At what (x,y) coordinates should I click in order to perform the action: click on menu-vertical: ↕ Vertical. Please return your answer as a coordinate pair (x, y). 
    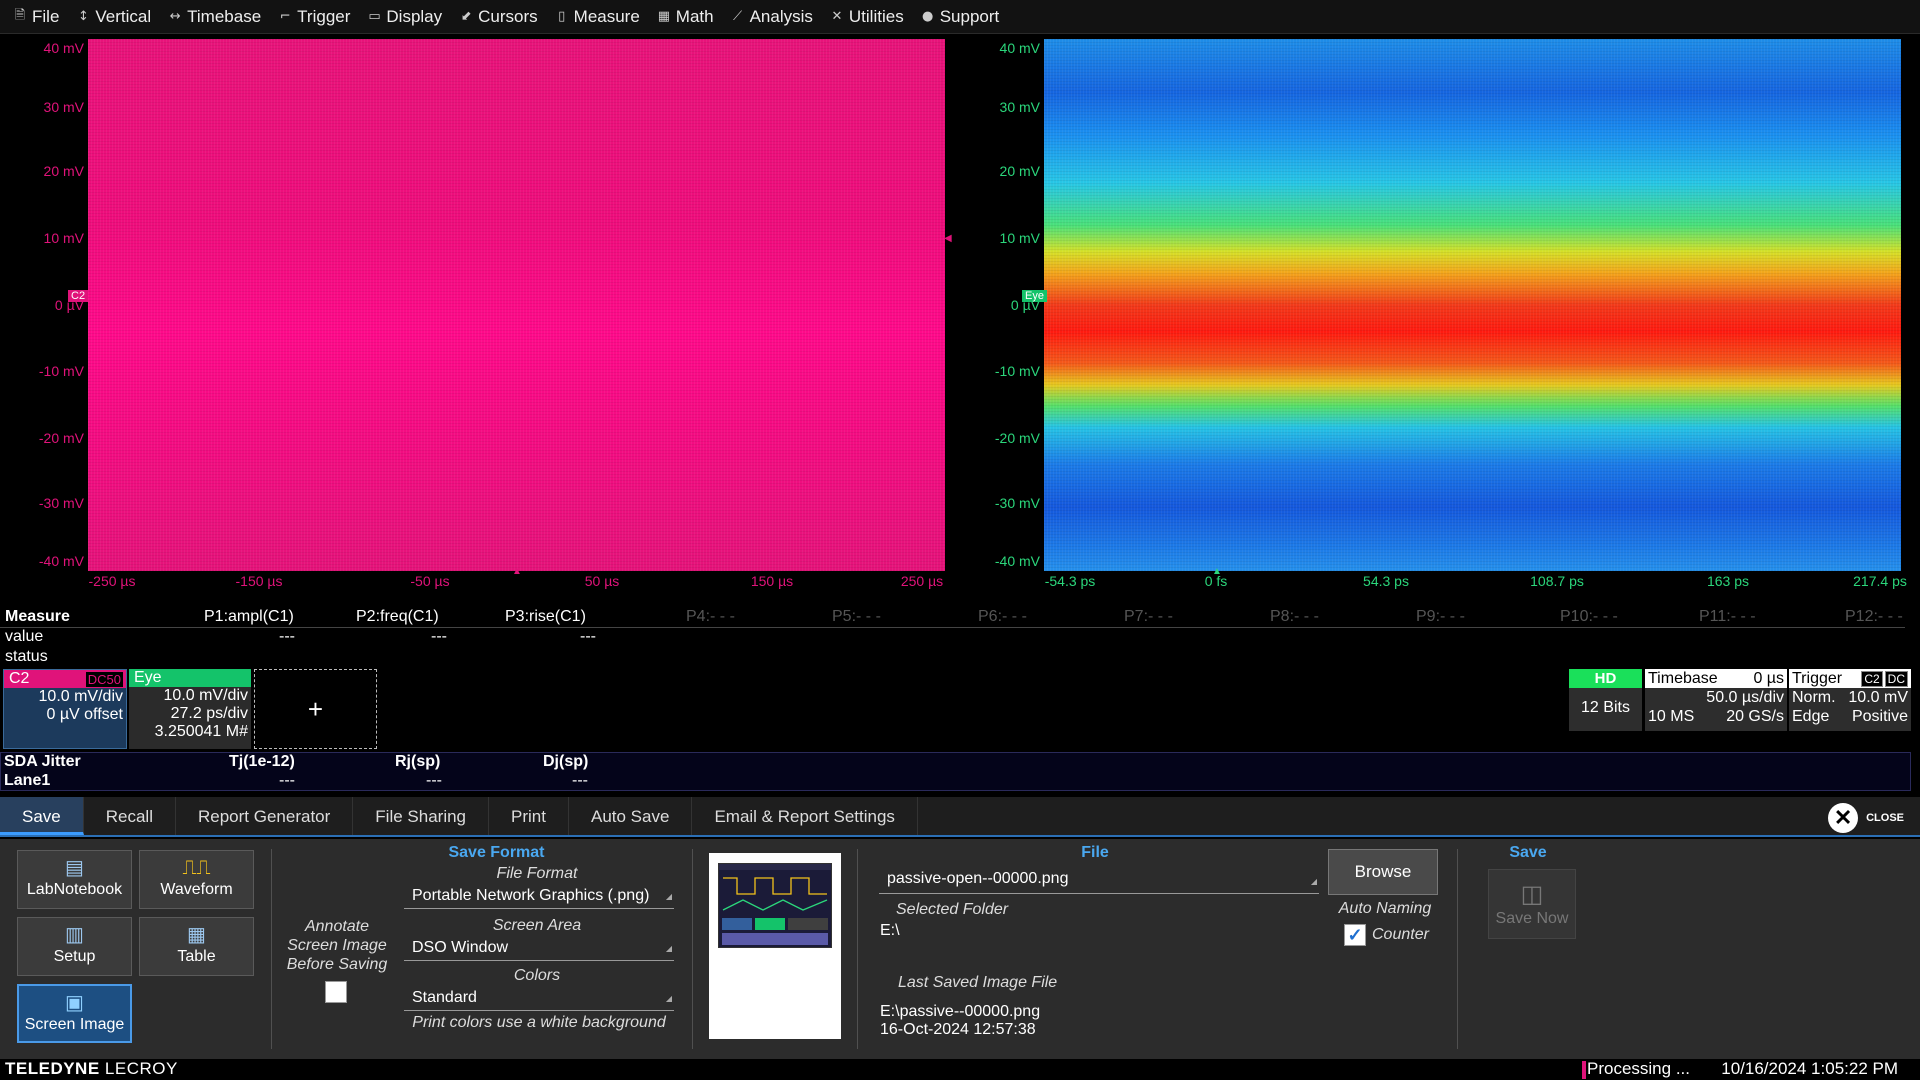
    Looking at the image, I should click on (115, 17).